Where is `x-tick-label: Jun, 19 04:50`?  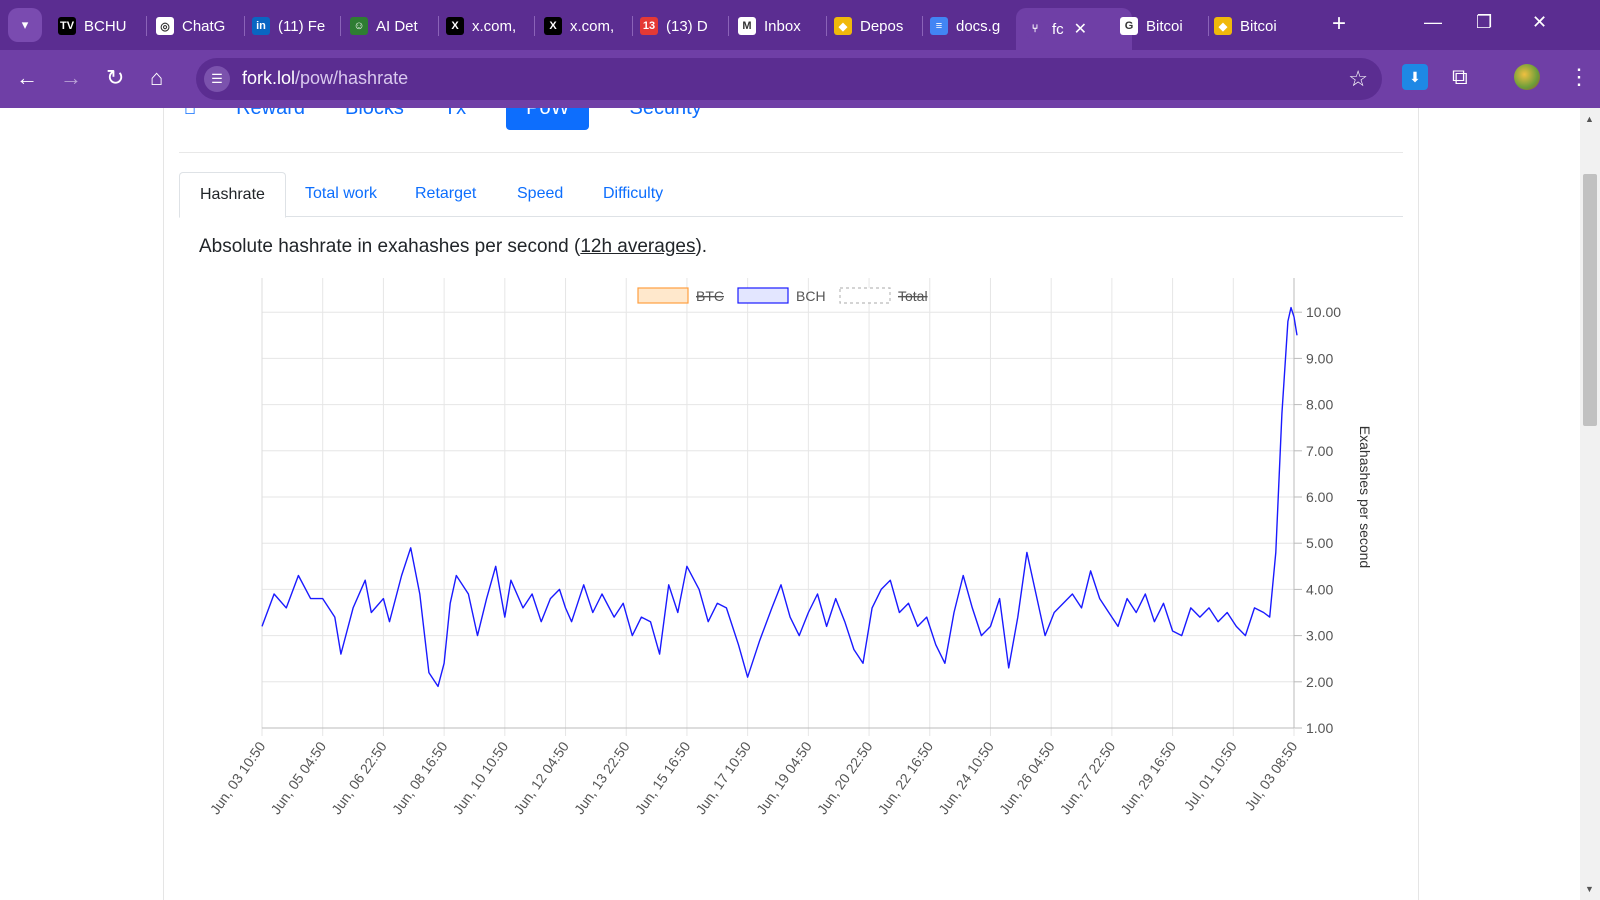 x-tick-label: Jun, 19 04:50 is located at coordinates (784, 777).